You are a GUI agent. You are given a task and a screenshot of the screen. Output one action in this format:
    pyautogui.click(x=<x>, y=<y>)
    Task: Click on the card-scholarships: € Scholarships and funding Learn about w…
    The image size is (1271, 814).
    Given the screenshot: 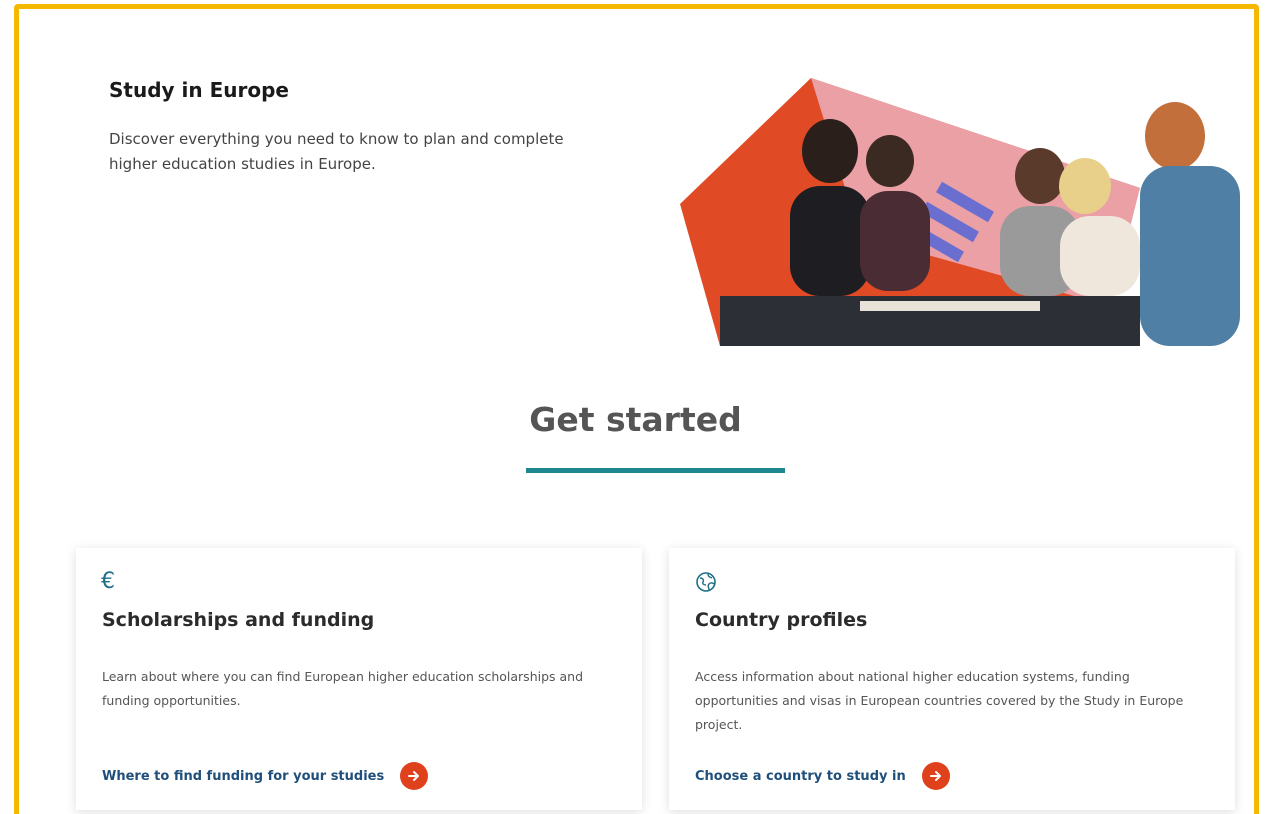 What is the action you would take?
    pyautogui.click(x=359, y=679)
    